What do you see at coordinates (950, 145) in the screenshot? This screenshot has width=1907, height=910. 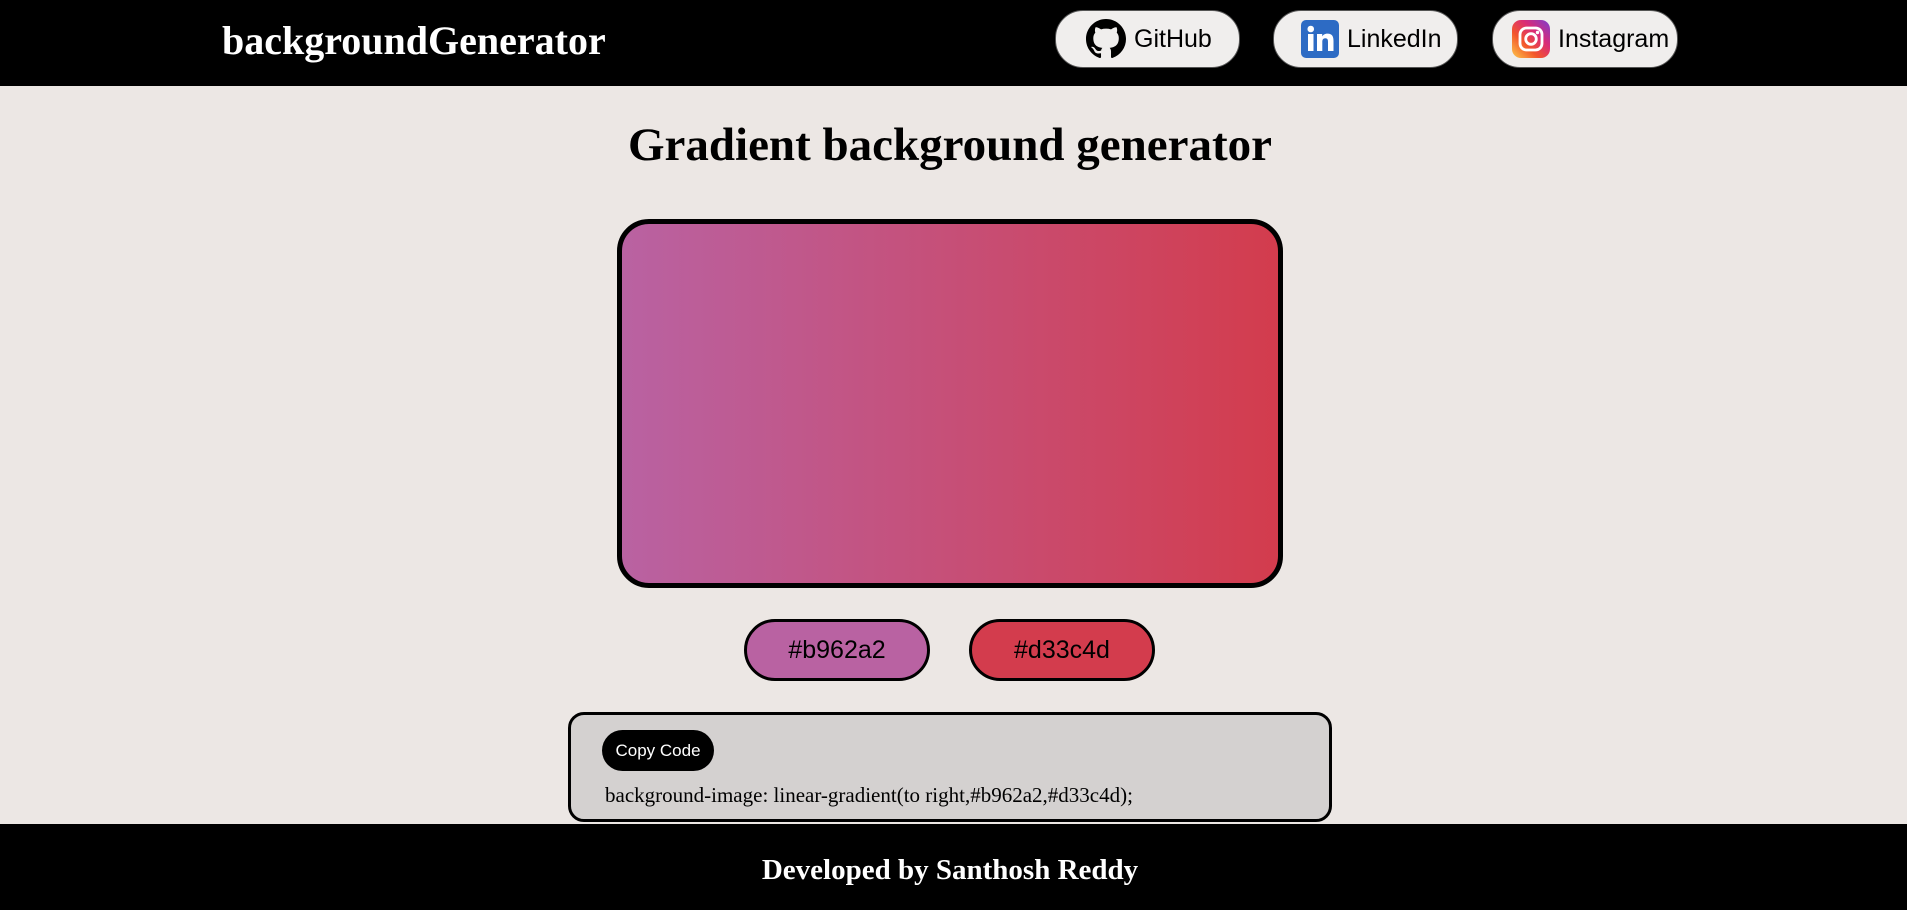 I see `page-title: Gradient background generator` at bounding box center [950, 145].